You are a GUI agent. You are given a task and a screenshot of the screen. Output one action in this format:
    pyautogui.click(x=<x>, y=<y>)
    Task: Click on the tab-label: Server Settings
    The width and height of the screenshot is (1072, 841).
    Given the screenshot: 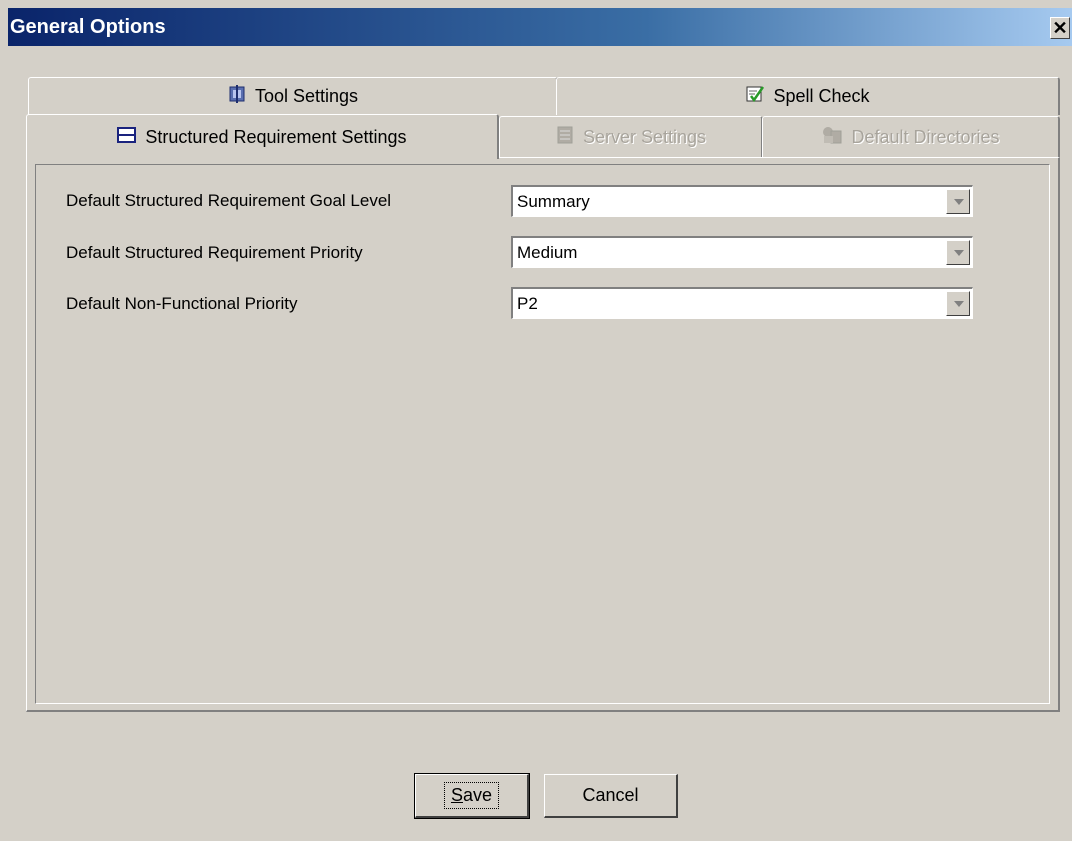 What is the action you would take?
    pyautogui.click(x=644, y=137)
    